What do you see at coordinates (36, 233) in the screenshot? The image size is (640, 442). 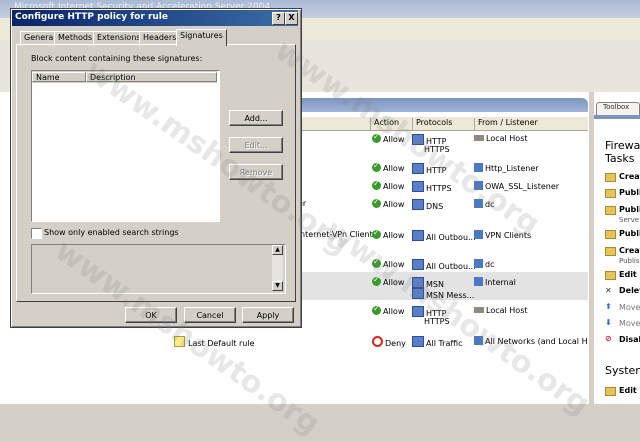 I see `show-only-enabled-checkbox` at bounding box center [36, 233].